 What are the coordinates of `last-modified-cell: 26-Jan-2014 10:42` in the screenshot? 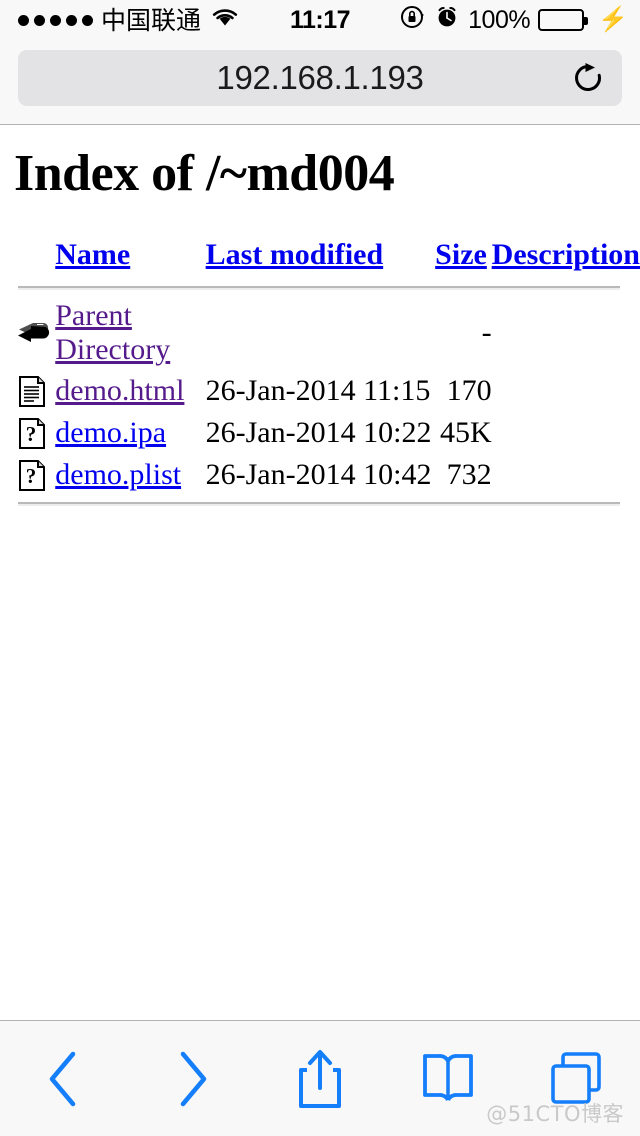 It's located at (318, 474).